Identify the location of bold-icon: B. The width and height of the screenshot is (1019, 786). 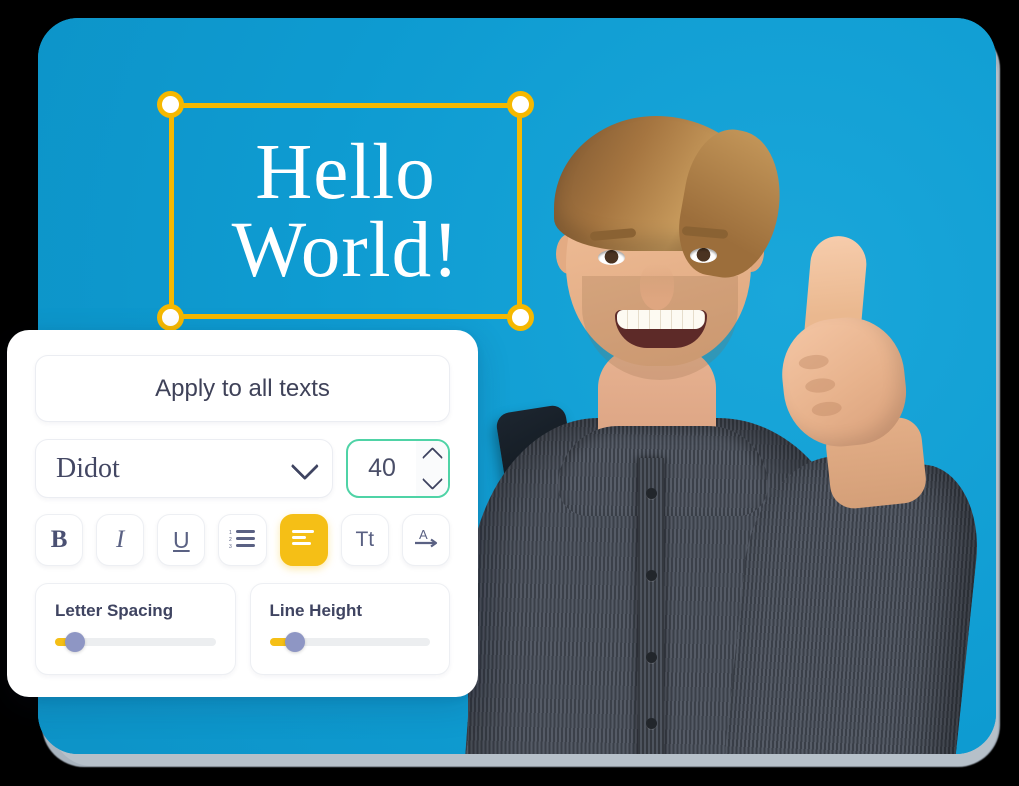
(59, 539).